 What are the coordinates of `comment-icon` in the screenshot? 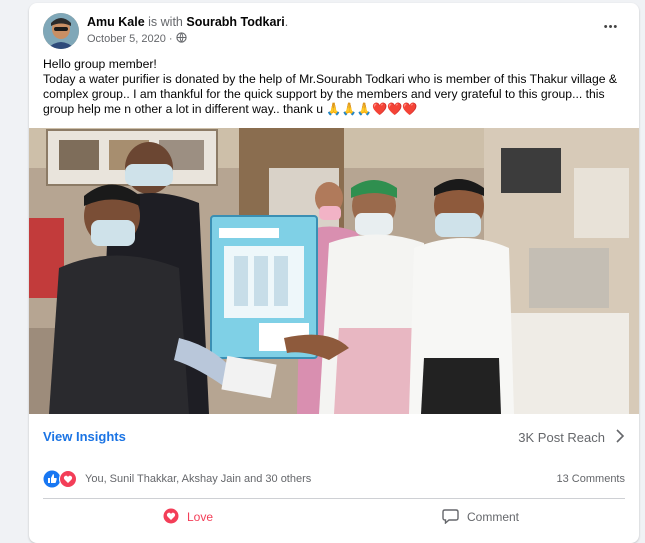 It's located at (450, 517).